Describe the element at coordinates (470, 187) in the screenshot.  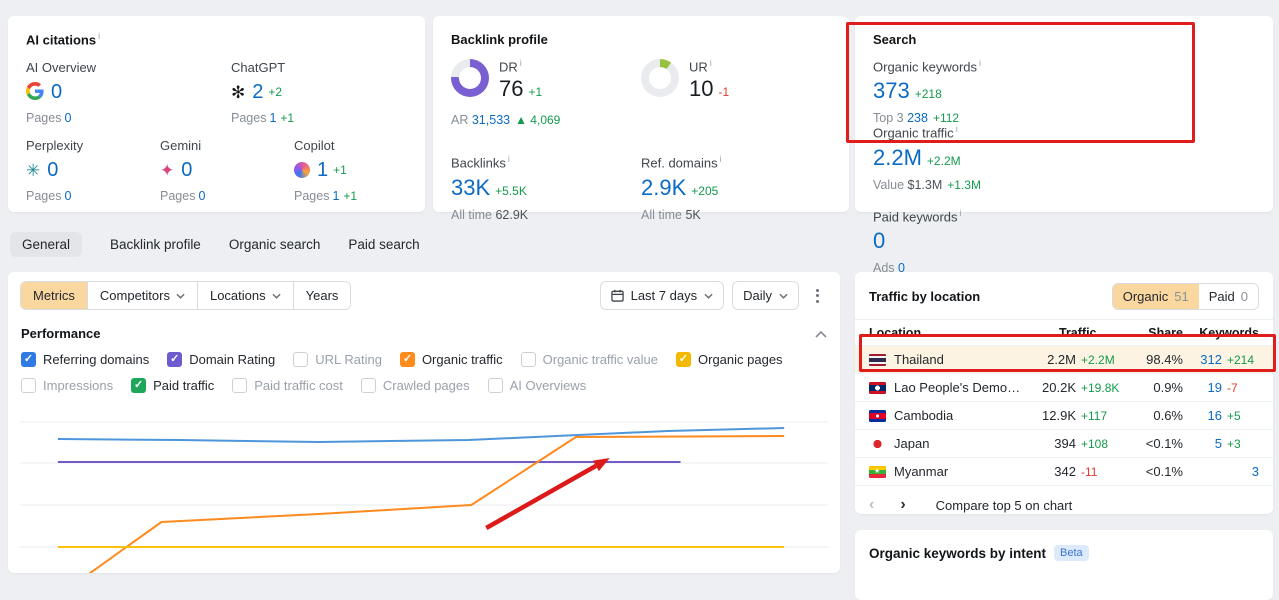
I see `backlinks-value: 33K` at that location.